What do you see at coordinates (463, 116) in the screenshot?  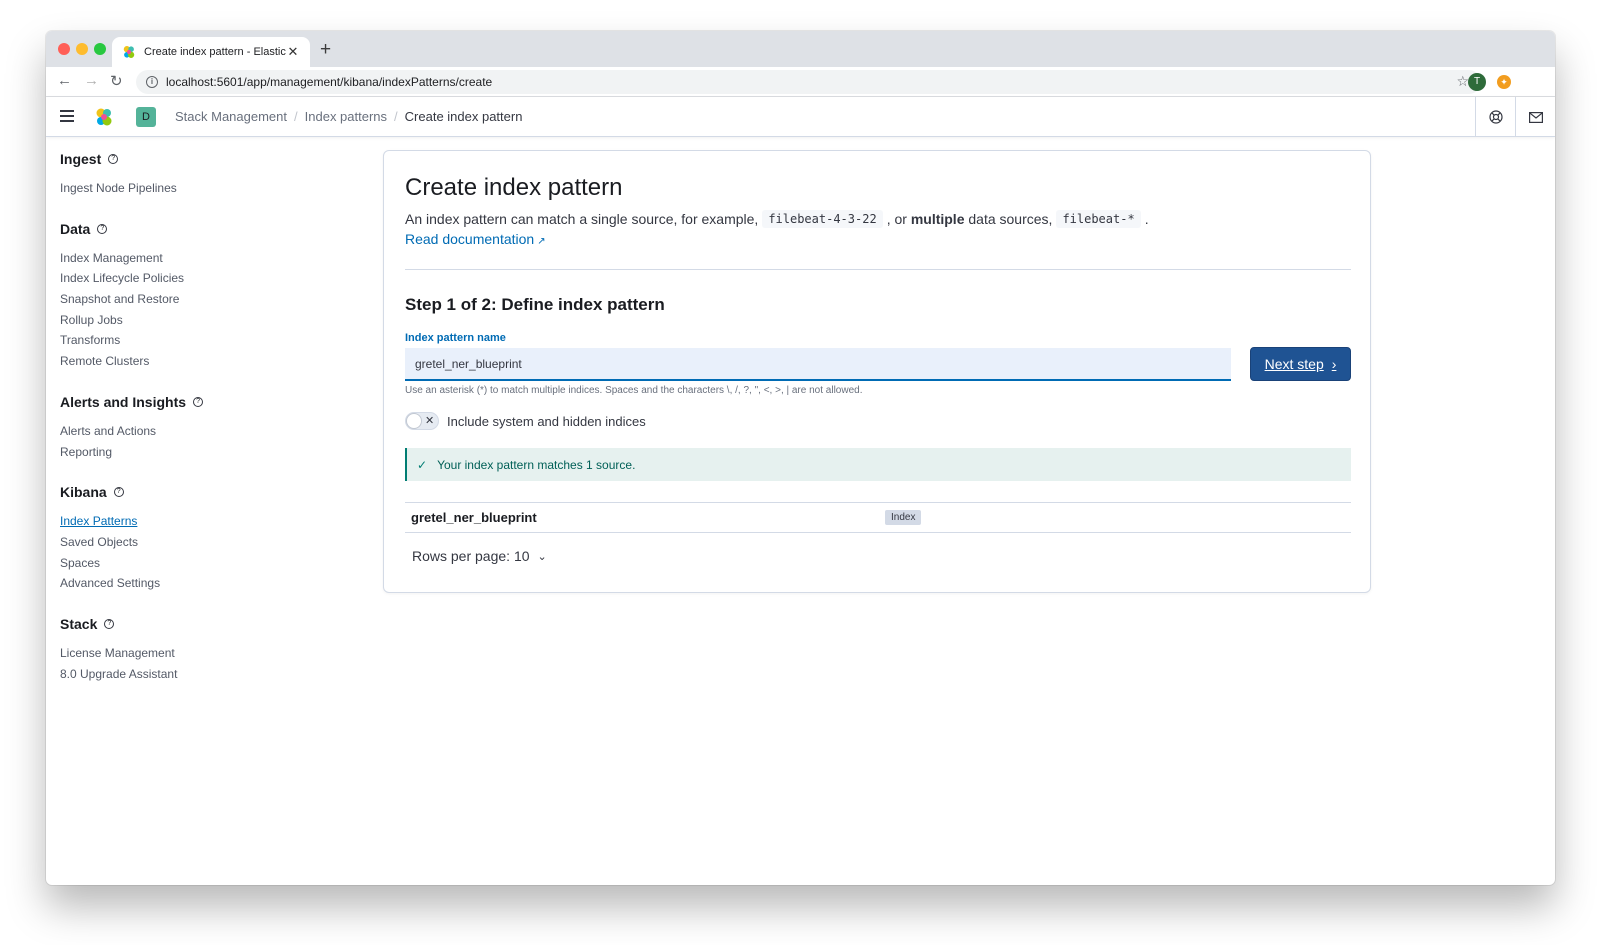 I see `breadcrumb-current: Create index pattern` at bounding box center [463, 116].